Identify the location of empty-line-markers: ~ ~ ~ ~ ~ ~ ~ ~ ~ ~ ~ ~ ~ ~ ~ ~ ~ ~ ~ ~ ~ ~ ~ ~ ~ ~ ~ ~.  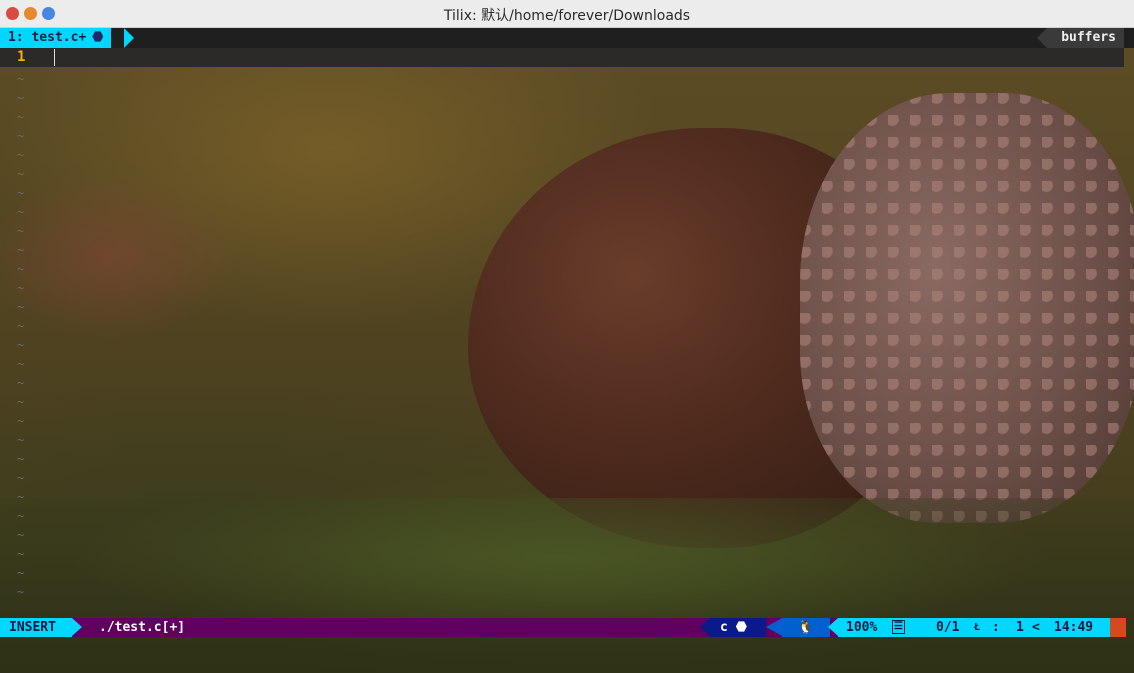
(22, 336).